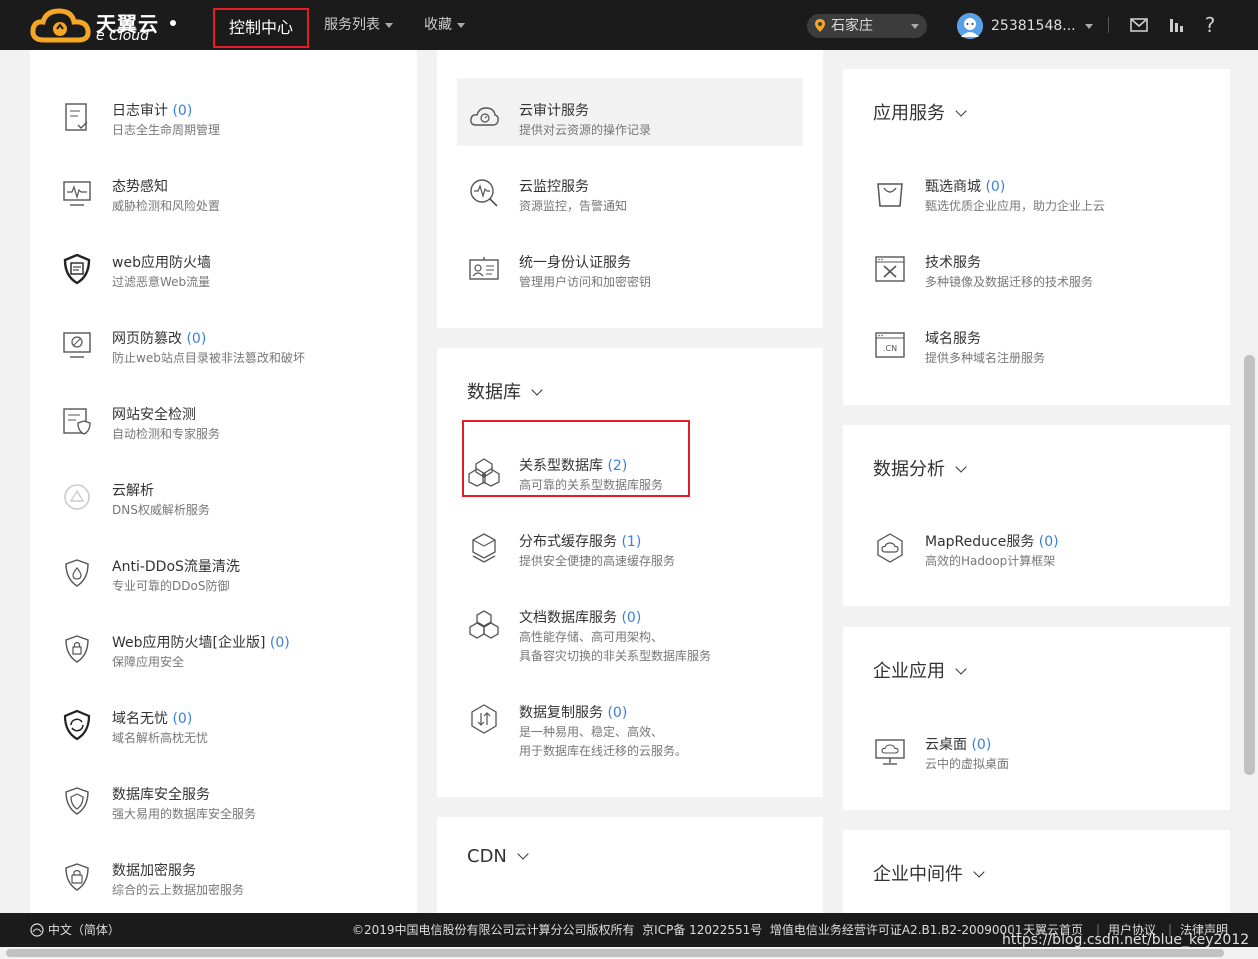 Image resolution: width=1258 pixels, height=959 pixels. Describe the element at coordinates (230, 346) in the screenshot. I see `service-item-web-tamper-protection: 网页防篡改 (0) 防止web站点目录被非法篡改和破坏` at that location.